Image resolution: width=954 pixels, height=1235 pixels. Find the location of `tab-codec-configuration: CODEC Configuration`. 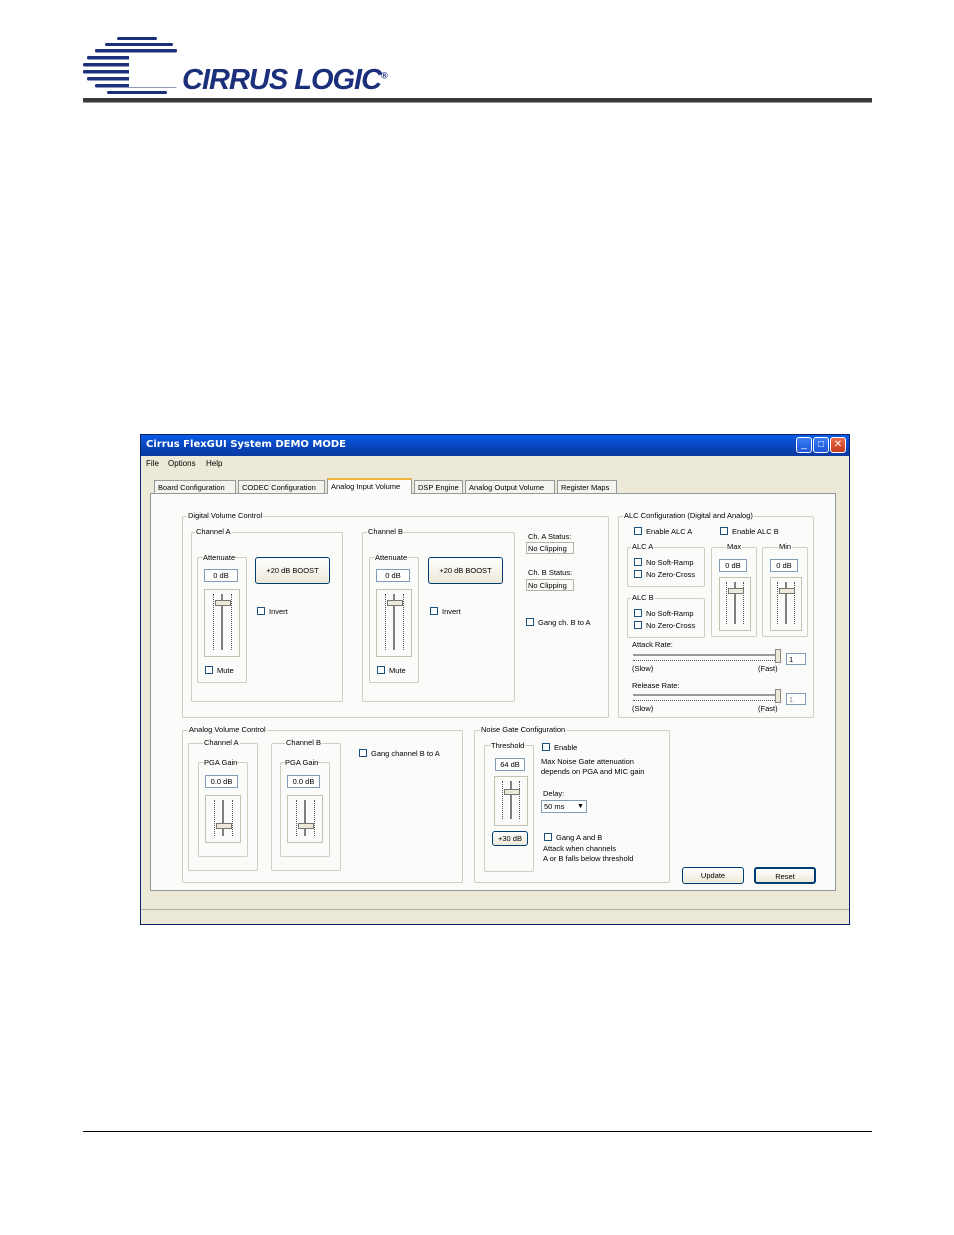

tab-codec-configuration: CODEC Configuration is located at coordinates (281, 486).